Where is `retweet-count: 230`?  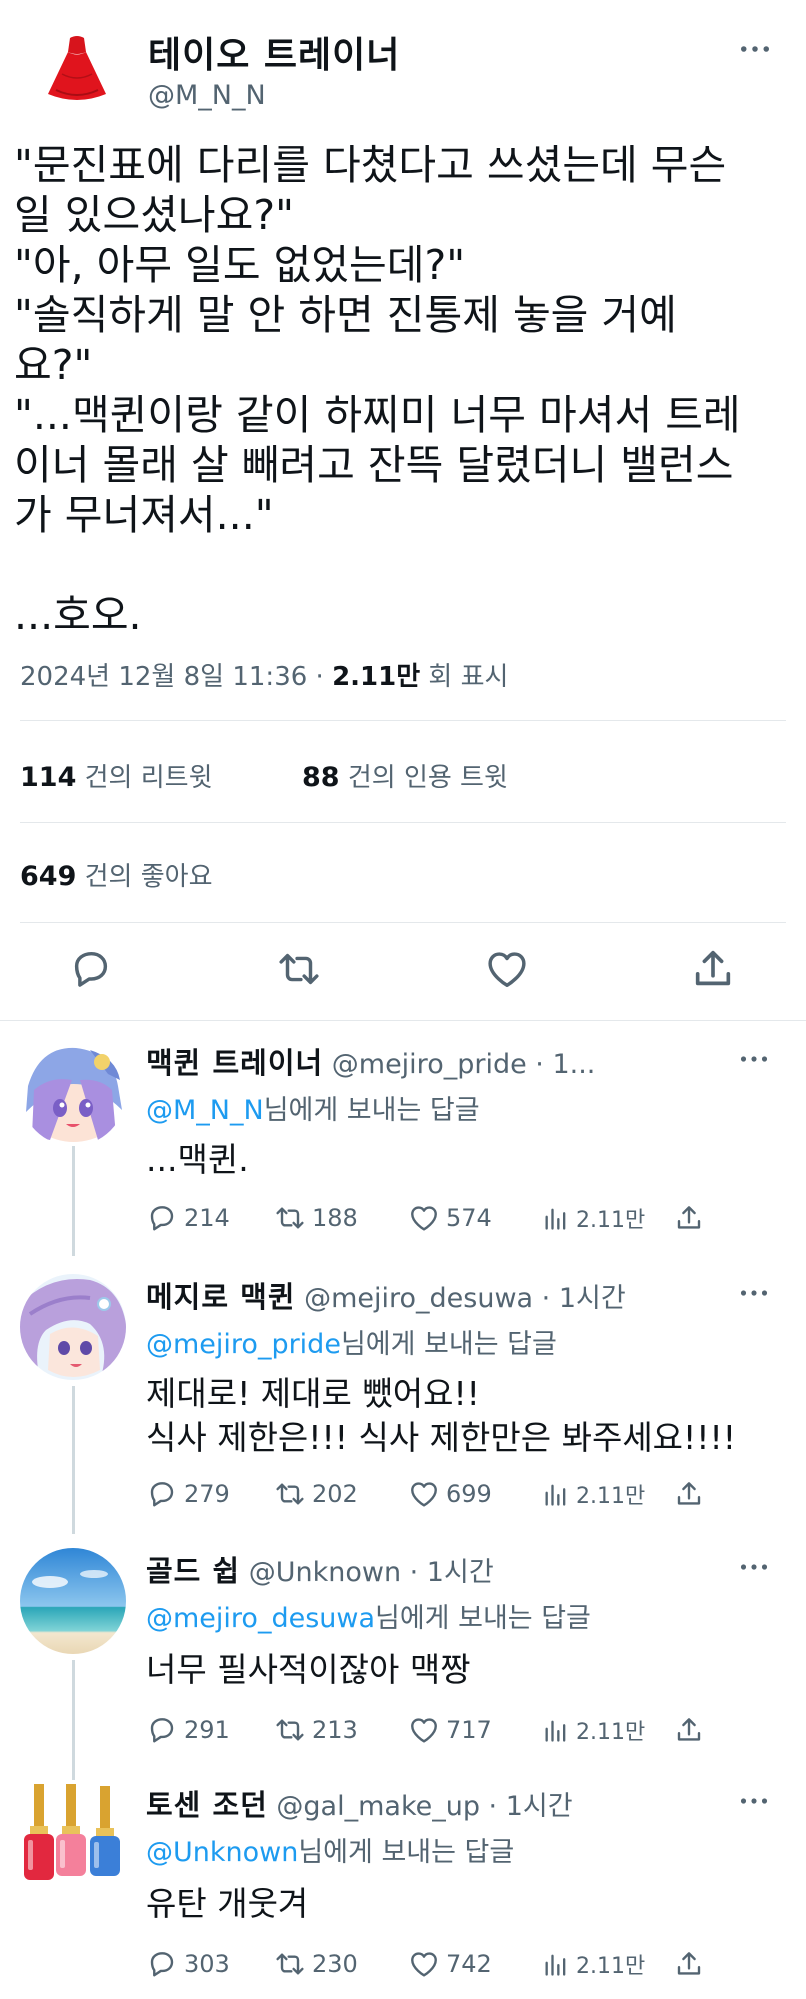
retweet-count: 230 is located at coordinates (335, 1964).